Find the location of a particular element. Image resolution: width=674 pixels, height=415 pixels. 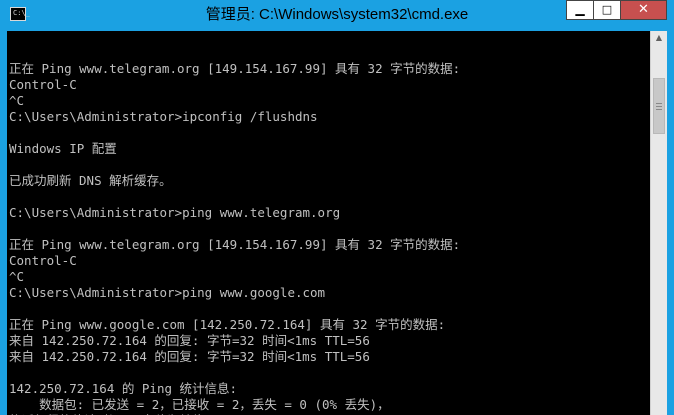

close-button: ✕ is located at coordinates (643, 10).